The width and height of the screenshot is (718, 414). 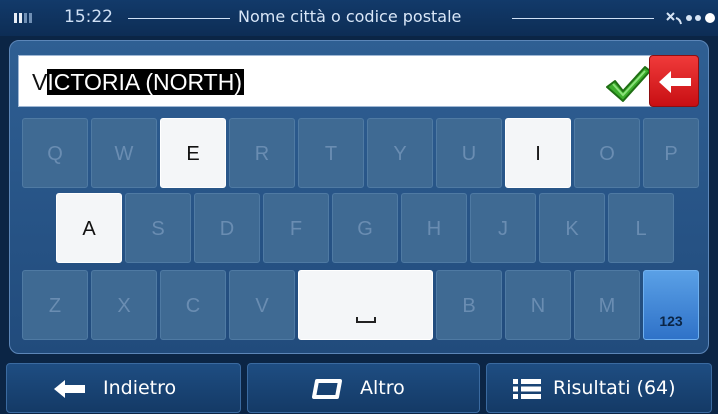 What do you see at coordinates (55, 305) in the screenshot?
I see `key-z: Z` at bounding box center [55, 305].